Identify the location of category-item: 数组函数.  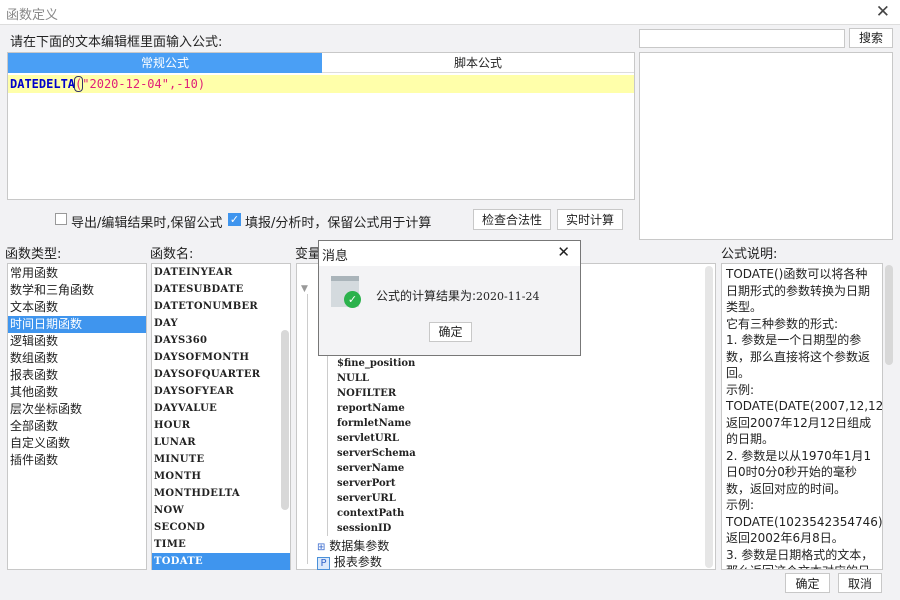
(77, 358).